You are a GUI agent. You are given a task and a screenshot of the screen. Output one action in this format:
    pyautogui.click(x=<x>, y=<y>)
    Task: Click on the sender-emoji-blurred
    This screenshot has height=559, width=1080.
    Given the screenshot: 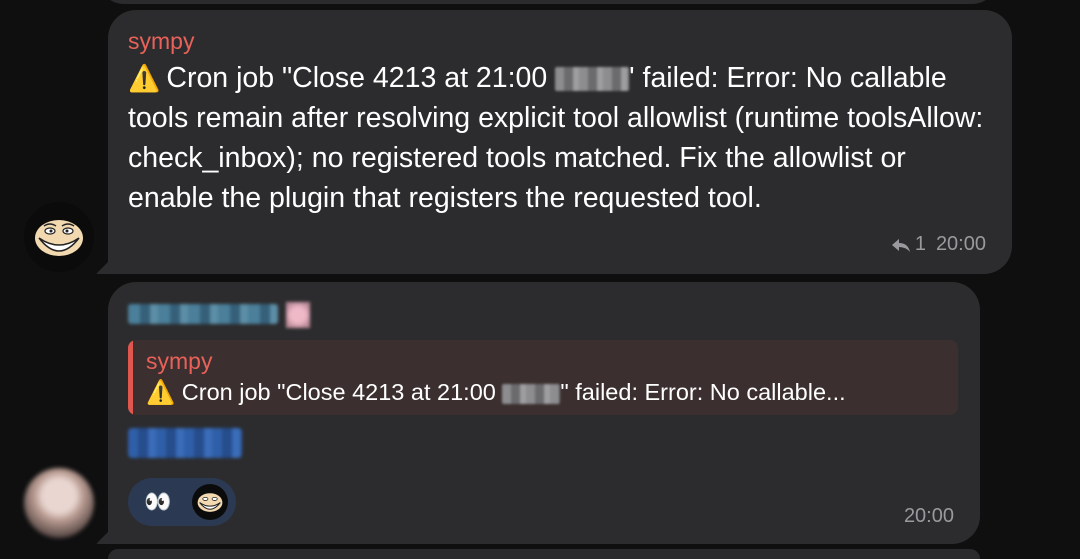 What is the action you would take?
    pyautogui.click(x=298, y=315)
    